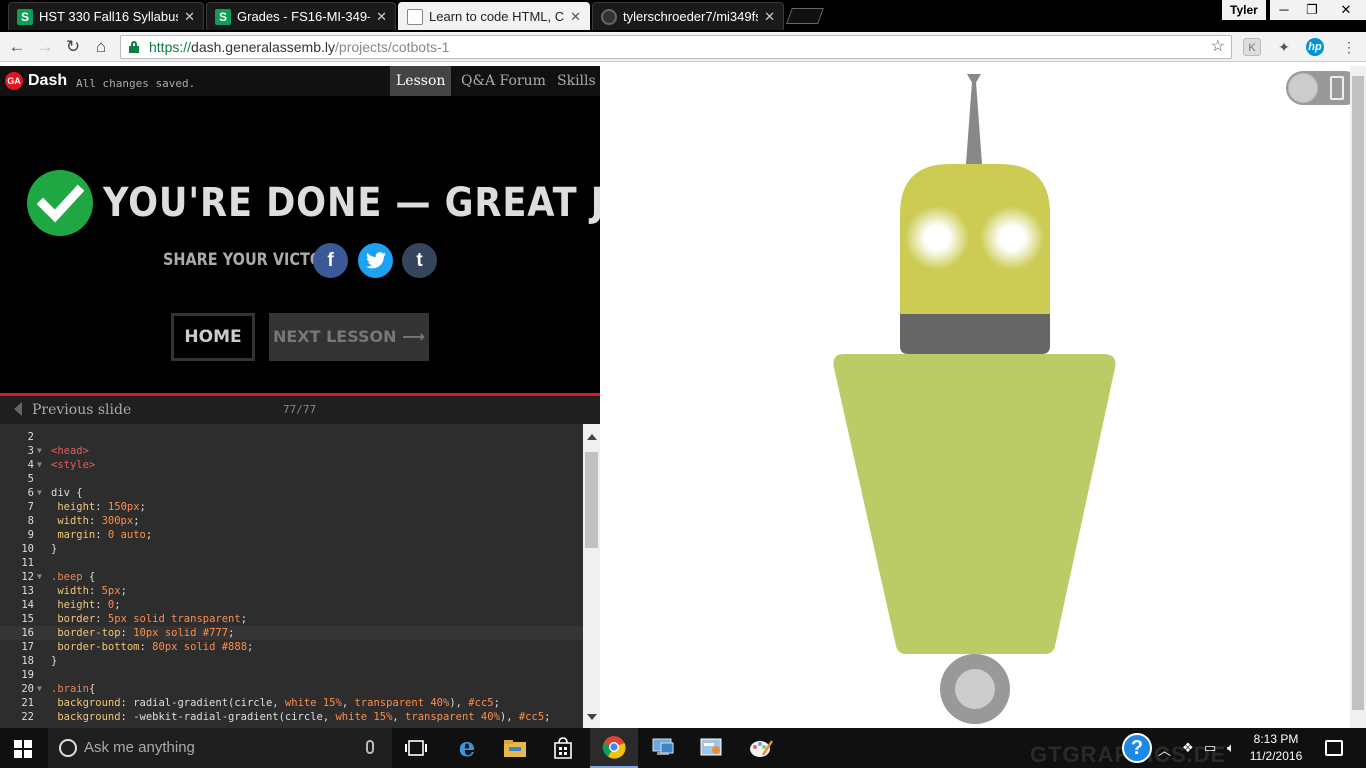  I want to click on code-token: 300px, so click(117, 521).